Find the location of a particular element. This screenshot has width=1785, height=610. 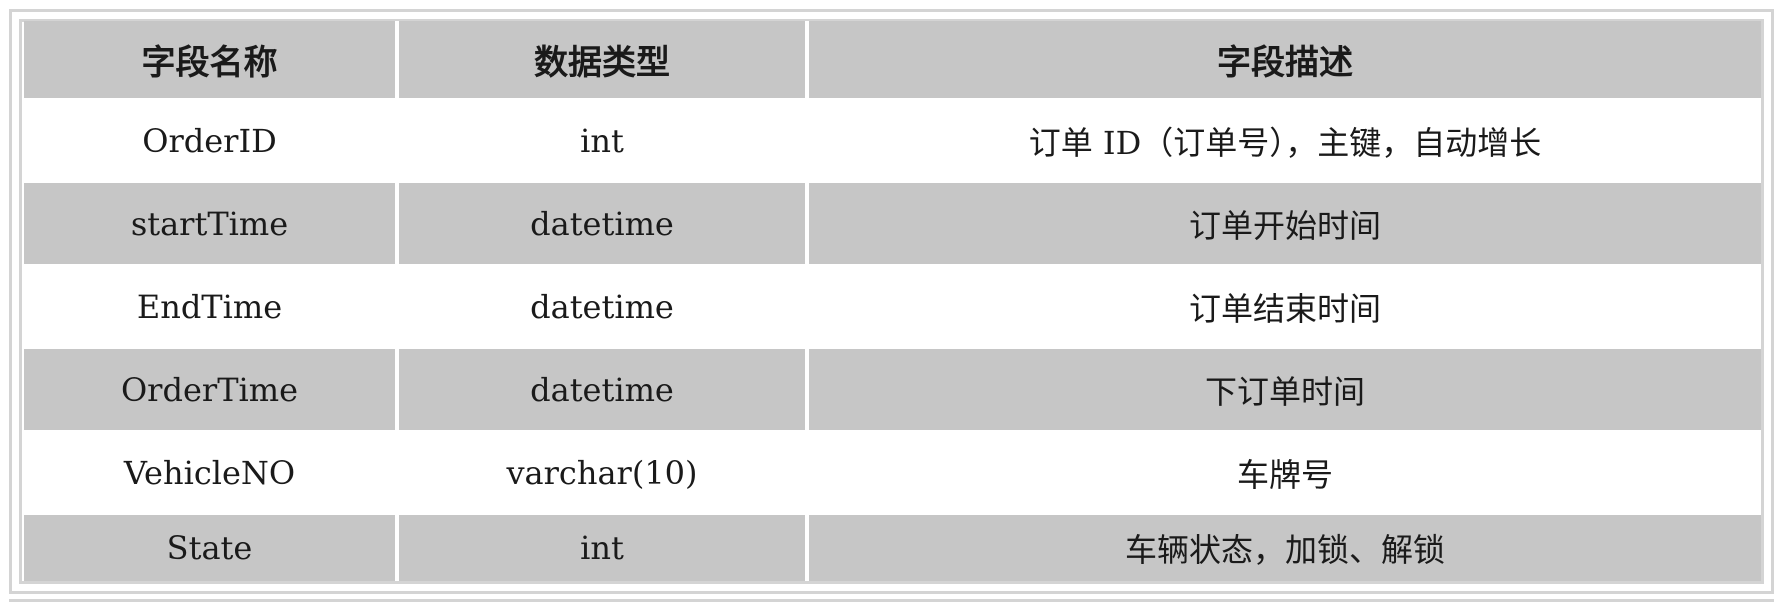

table-row: OrderTime datetime 下订单时间 is located at coordinates (892, 390).